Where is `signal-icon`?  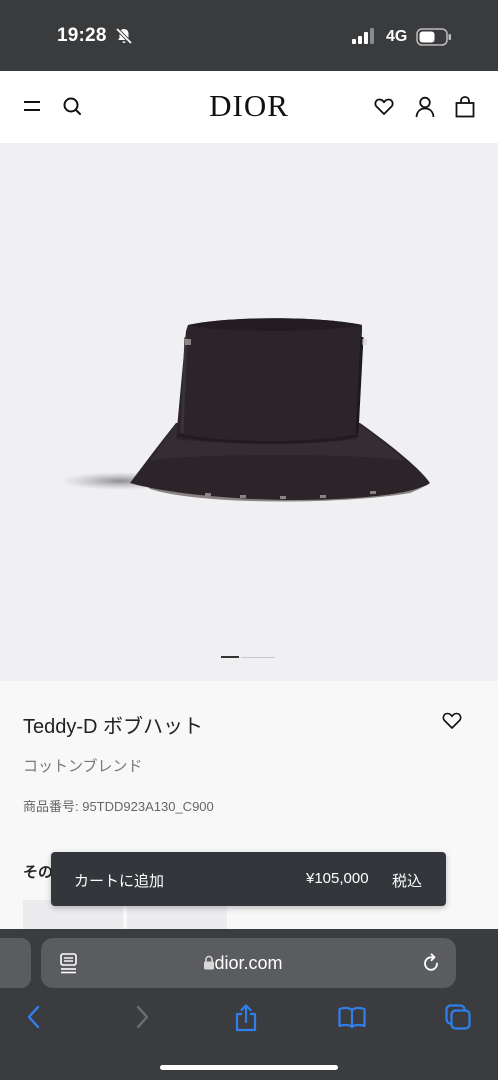 signal-icon is located at coordinates (364, 38).